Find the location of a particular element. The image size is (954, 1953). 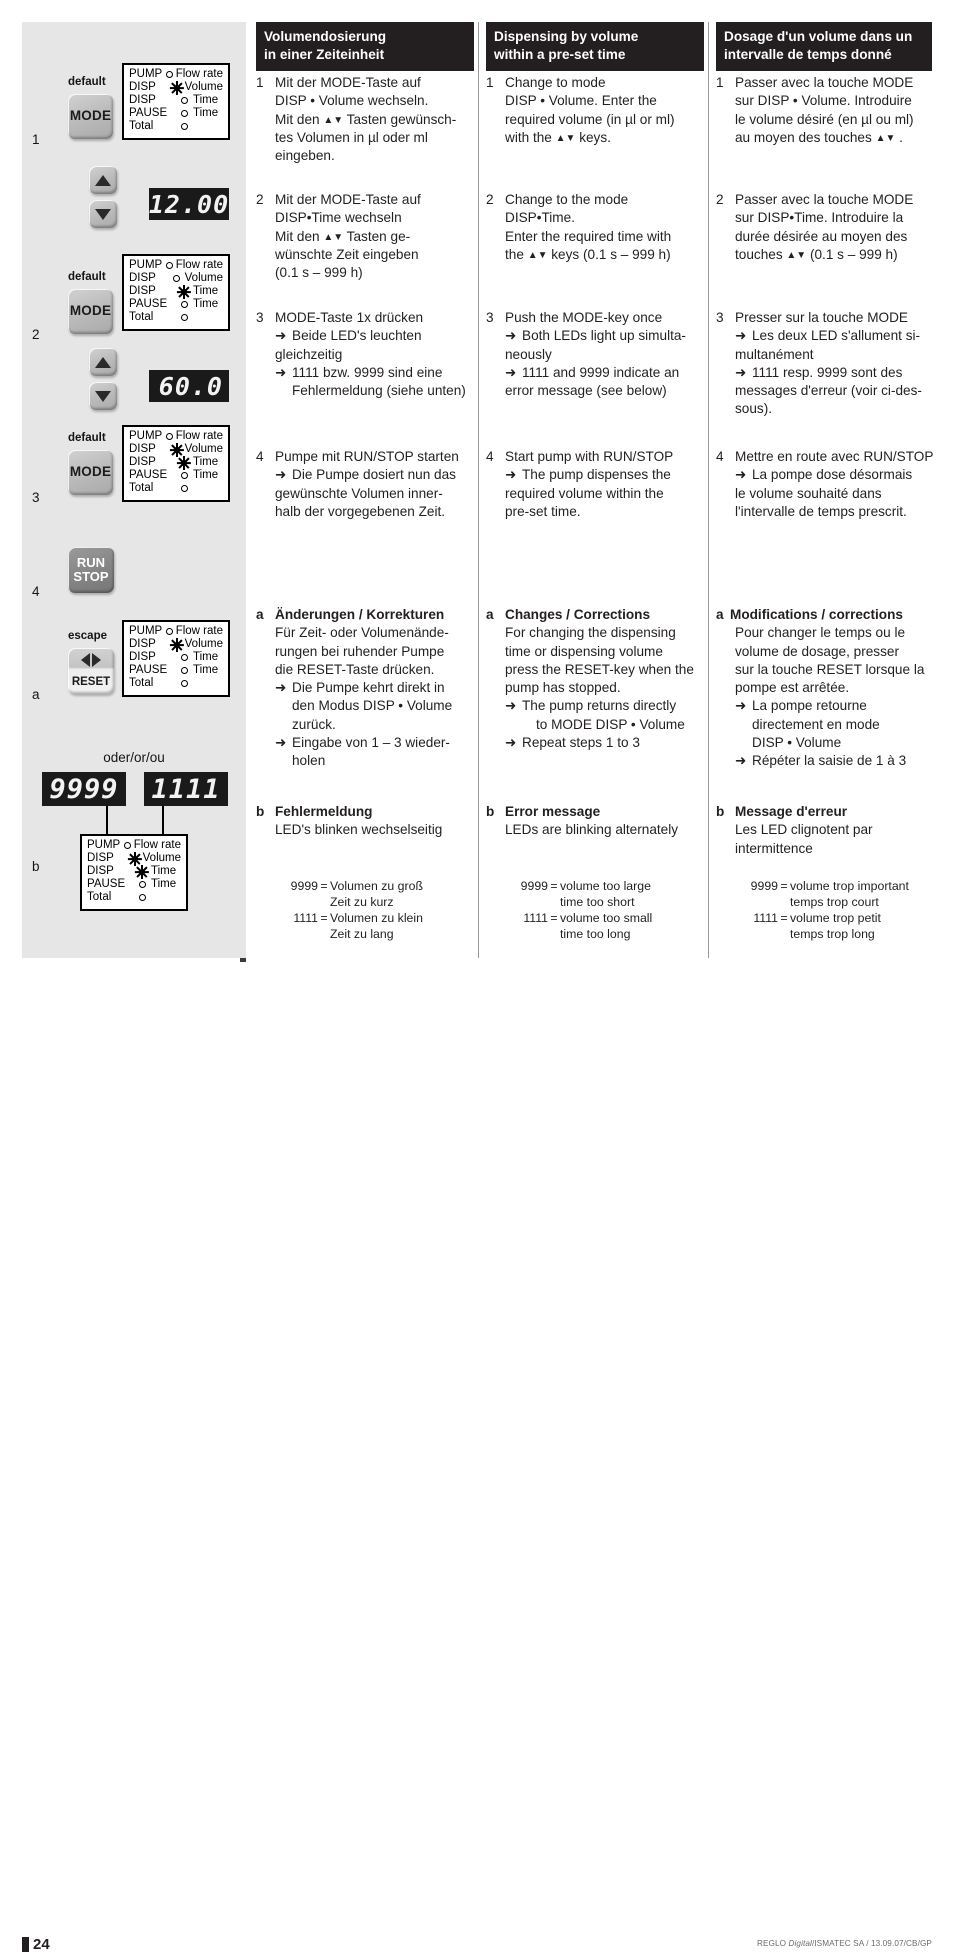

led-indicator-on is located at coordinates (142, 871).